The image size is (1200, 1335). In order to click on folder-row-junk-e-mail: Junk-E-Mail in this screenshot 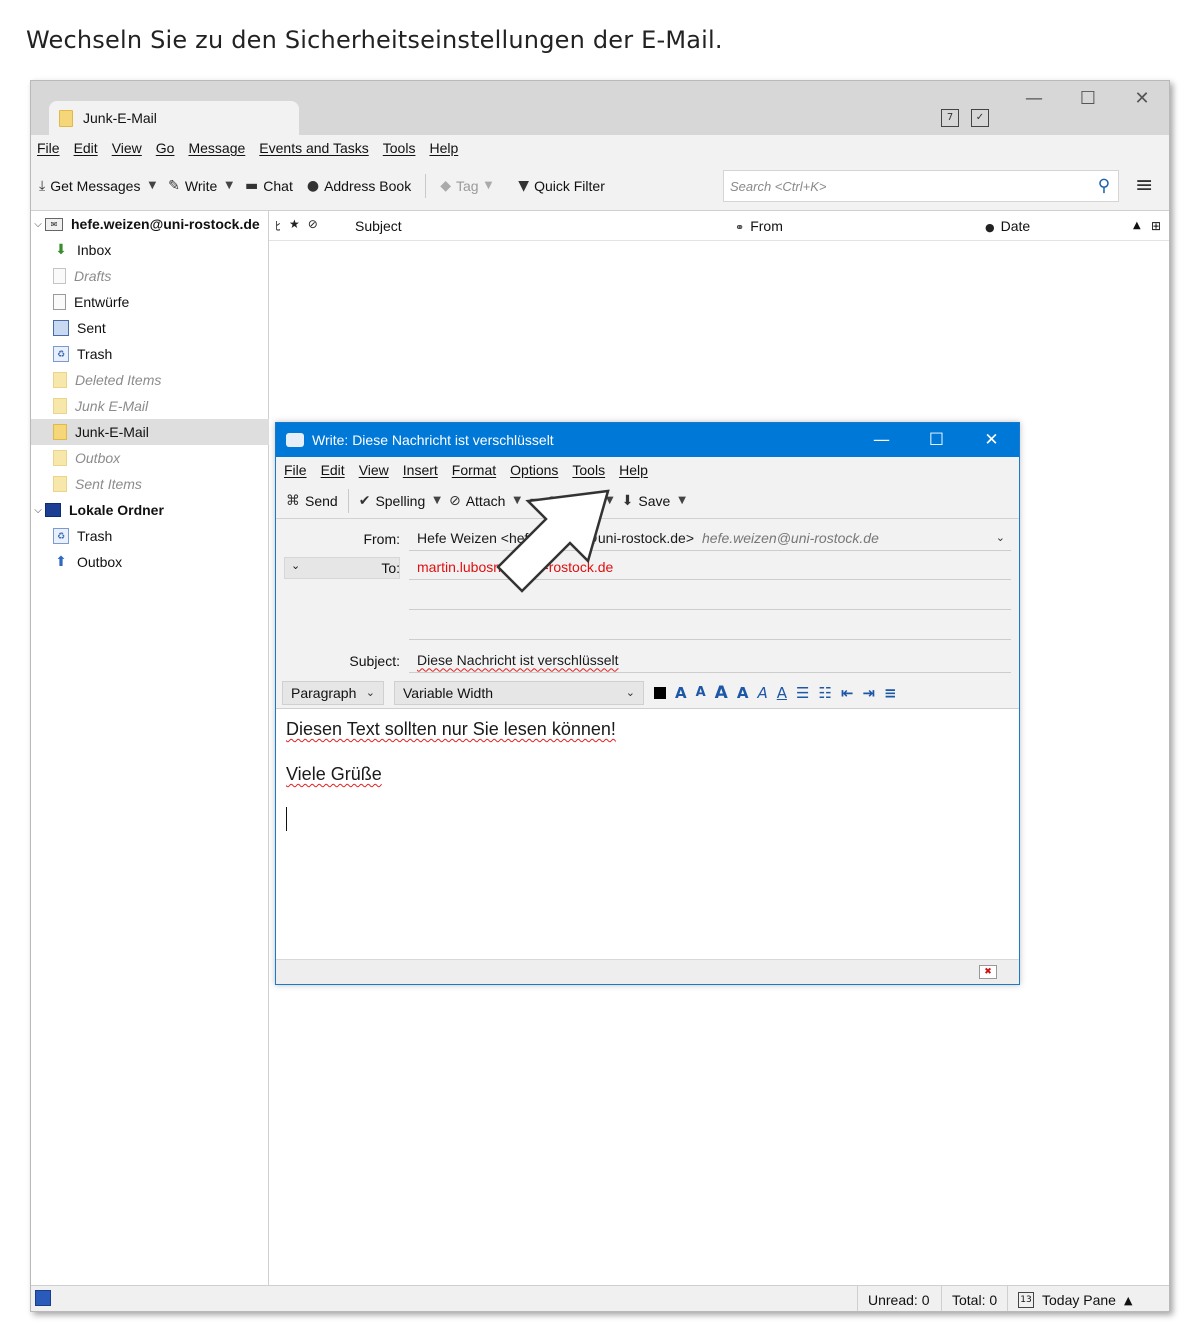, I will do `click(150, 432)`.